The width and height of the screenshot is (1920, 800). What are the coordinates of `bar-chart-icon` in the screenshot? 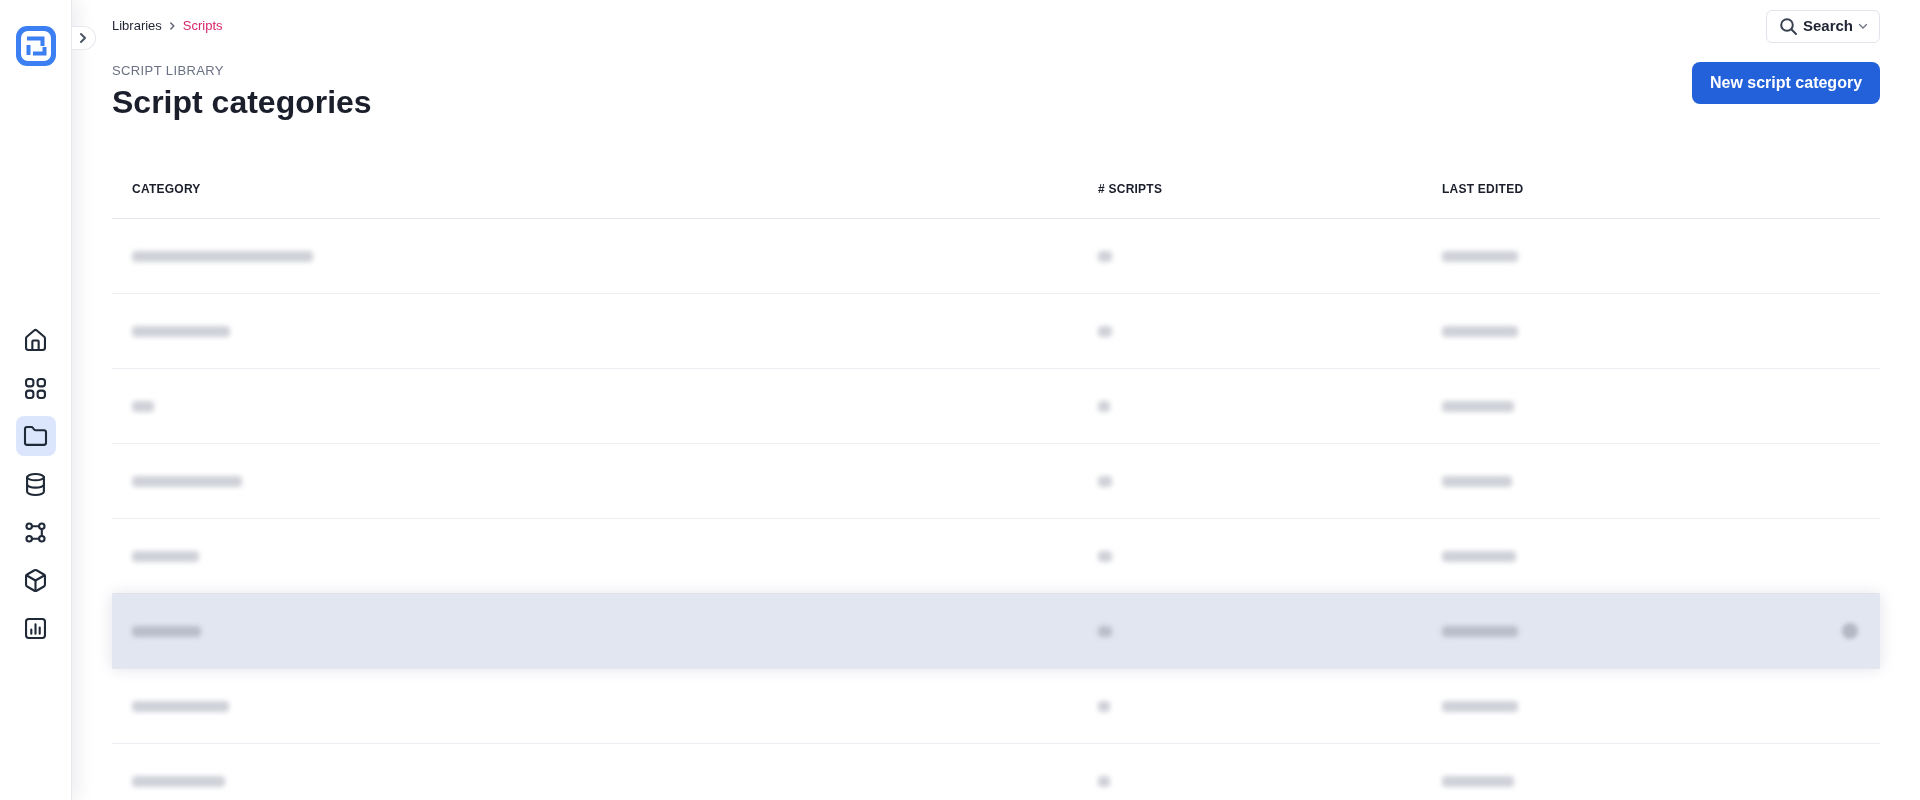 It's located at (35, 628).